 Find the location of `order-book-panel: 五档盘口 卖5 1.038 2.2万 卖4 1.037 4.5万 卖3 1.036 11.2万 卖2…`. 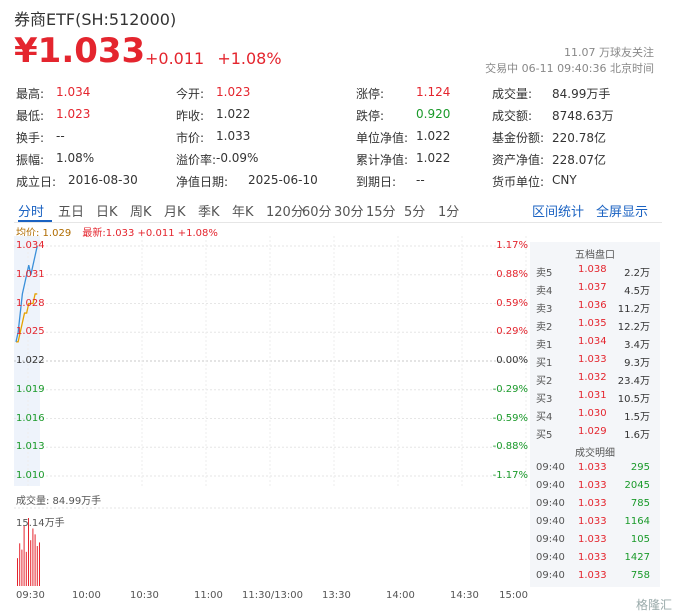

order-book-panel: 五档盘口 卖5 1.038 2.2万 卖4 1.037 4.5万 卖3 1.036 11.2万 卖2… is located at coordinates (595, 414).